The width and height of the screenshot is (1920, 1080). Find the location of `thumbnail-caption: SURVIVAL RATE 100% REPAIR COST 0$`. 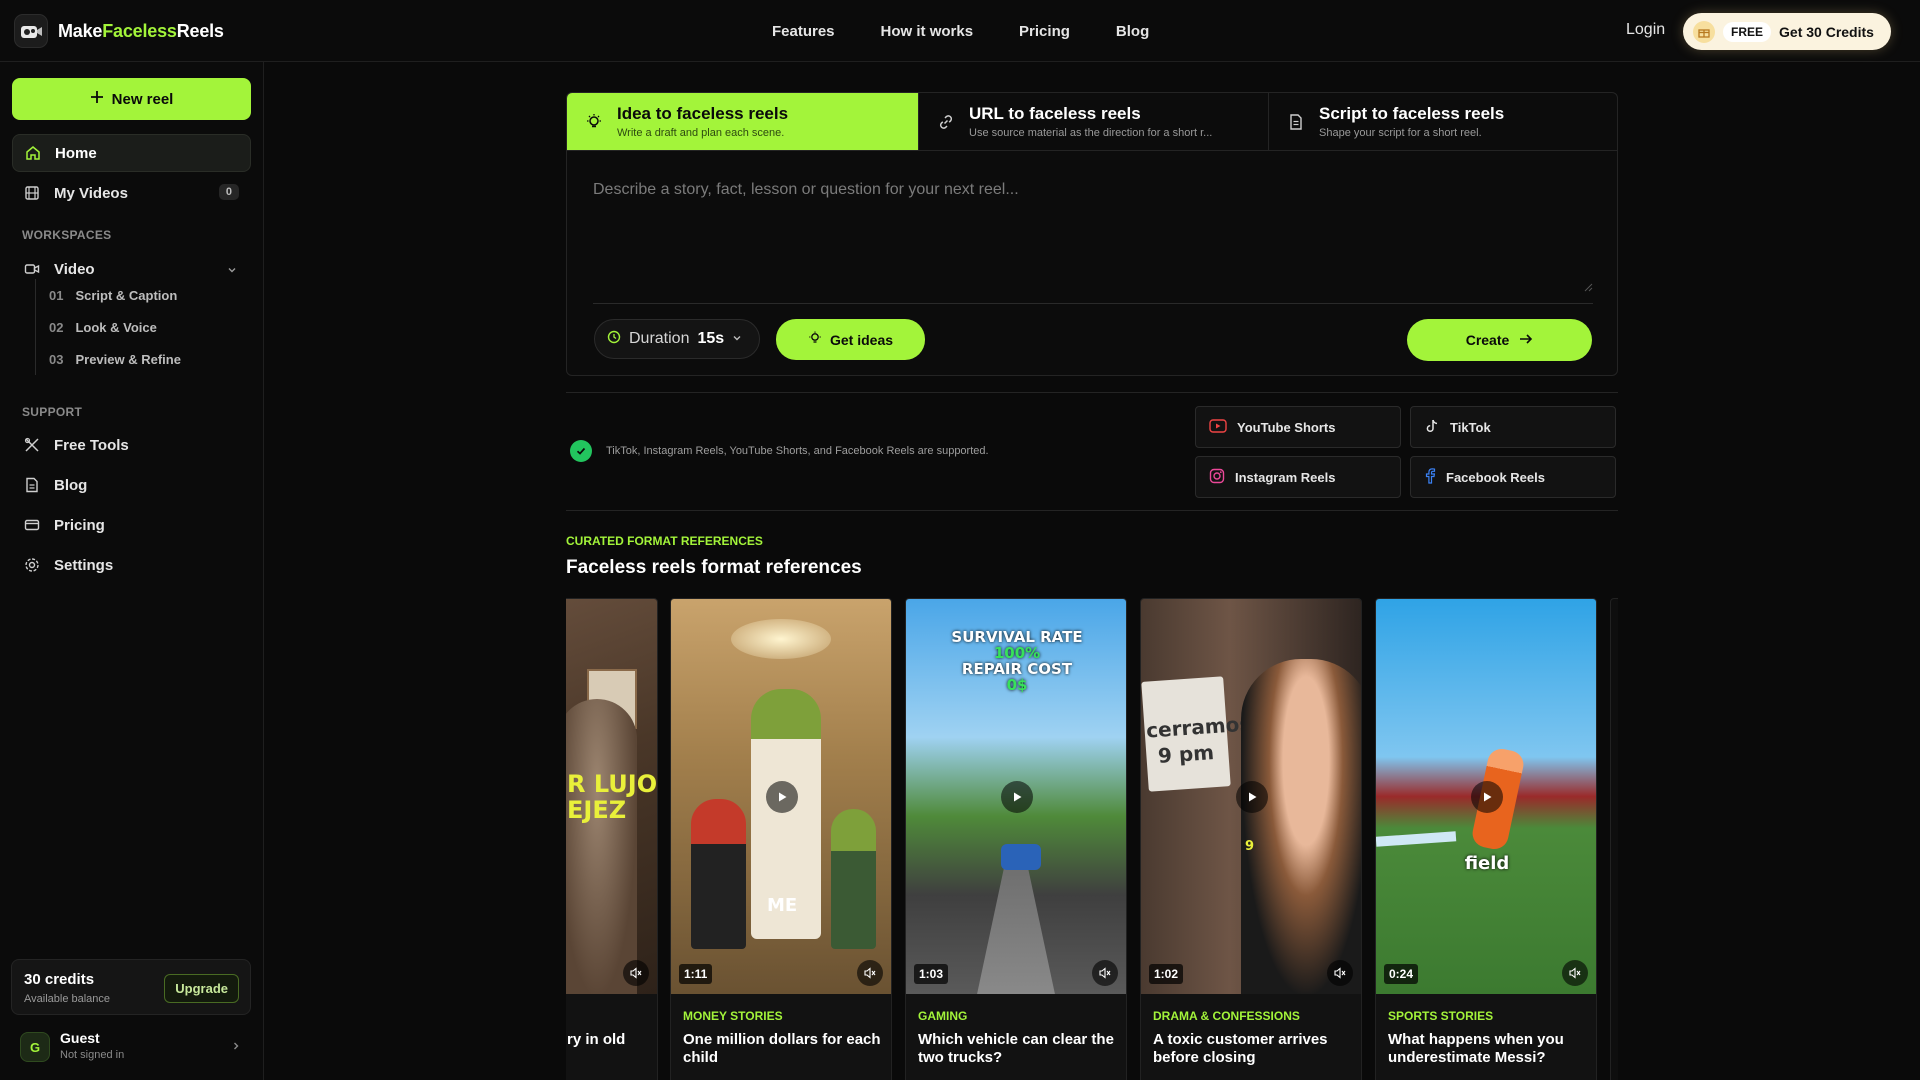

thumbnail-caption: SURVIVAL RATE 100% REPAIR COST 0$ is located at coordinates (1016, 660).